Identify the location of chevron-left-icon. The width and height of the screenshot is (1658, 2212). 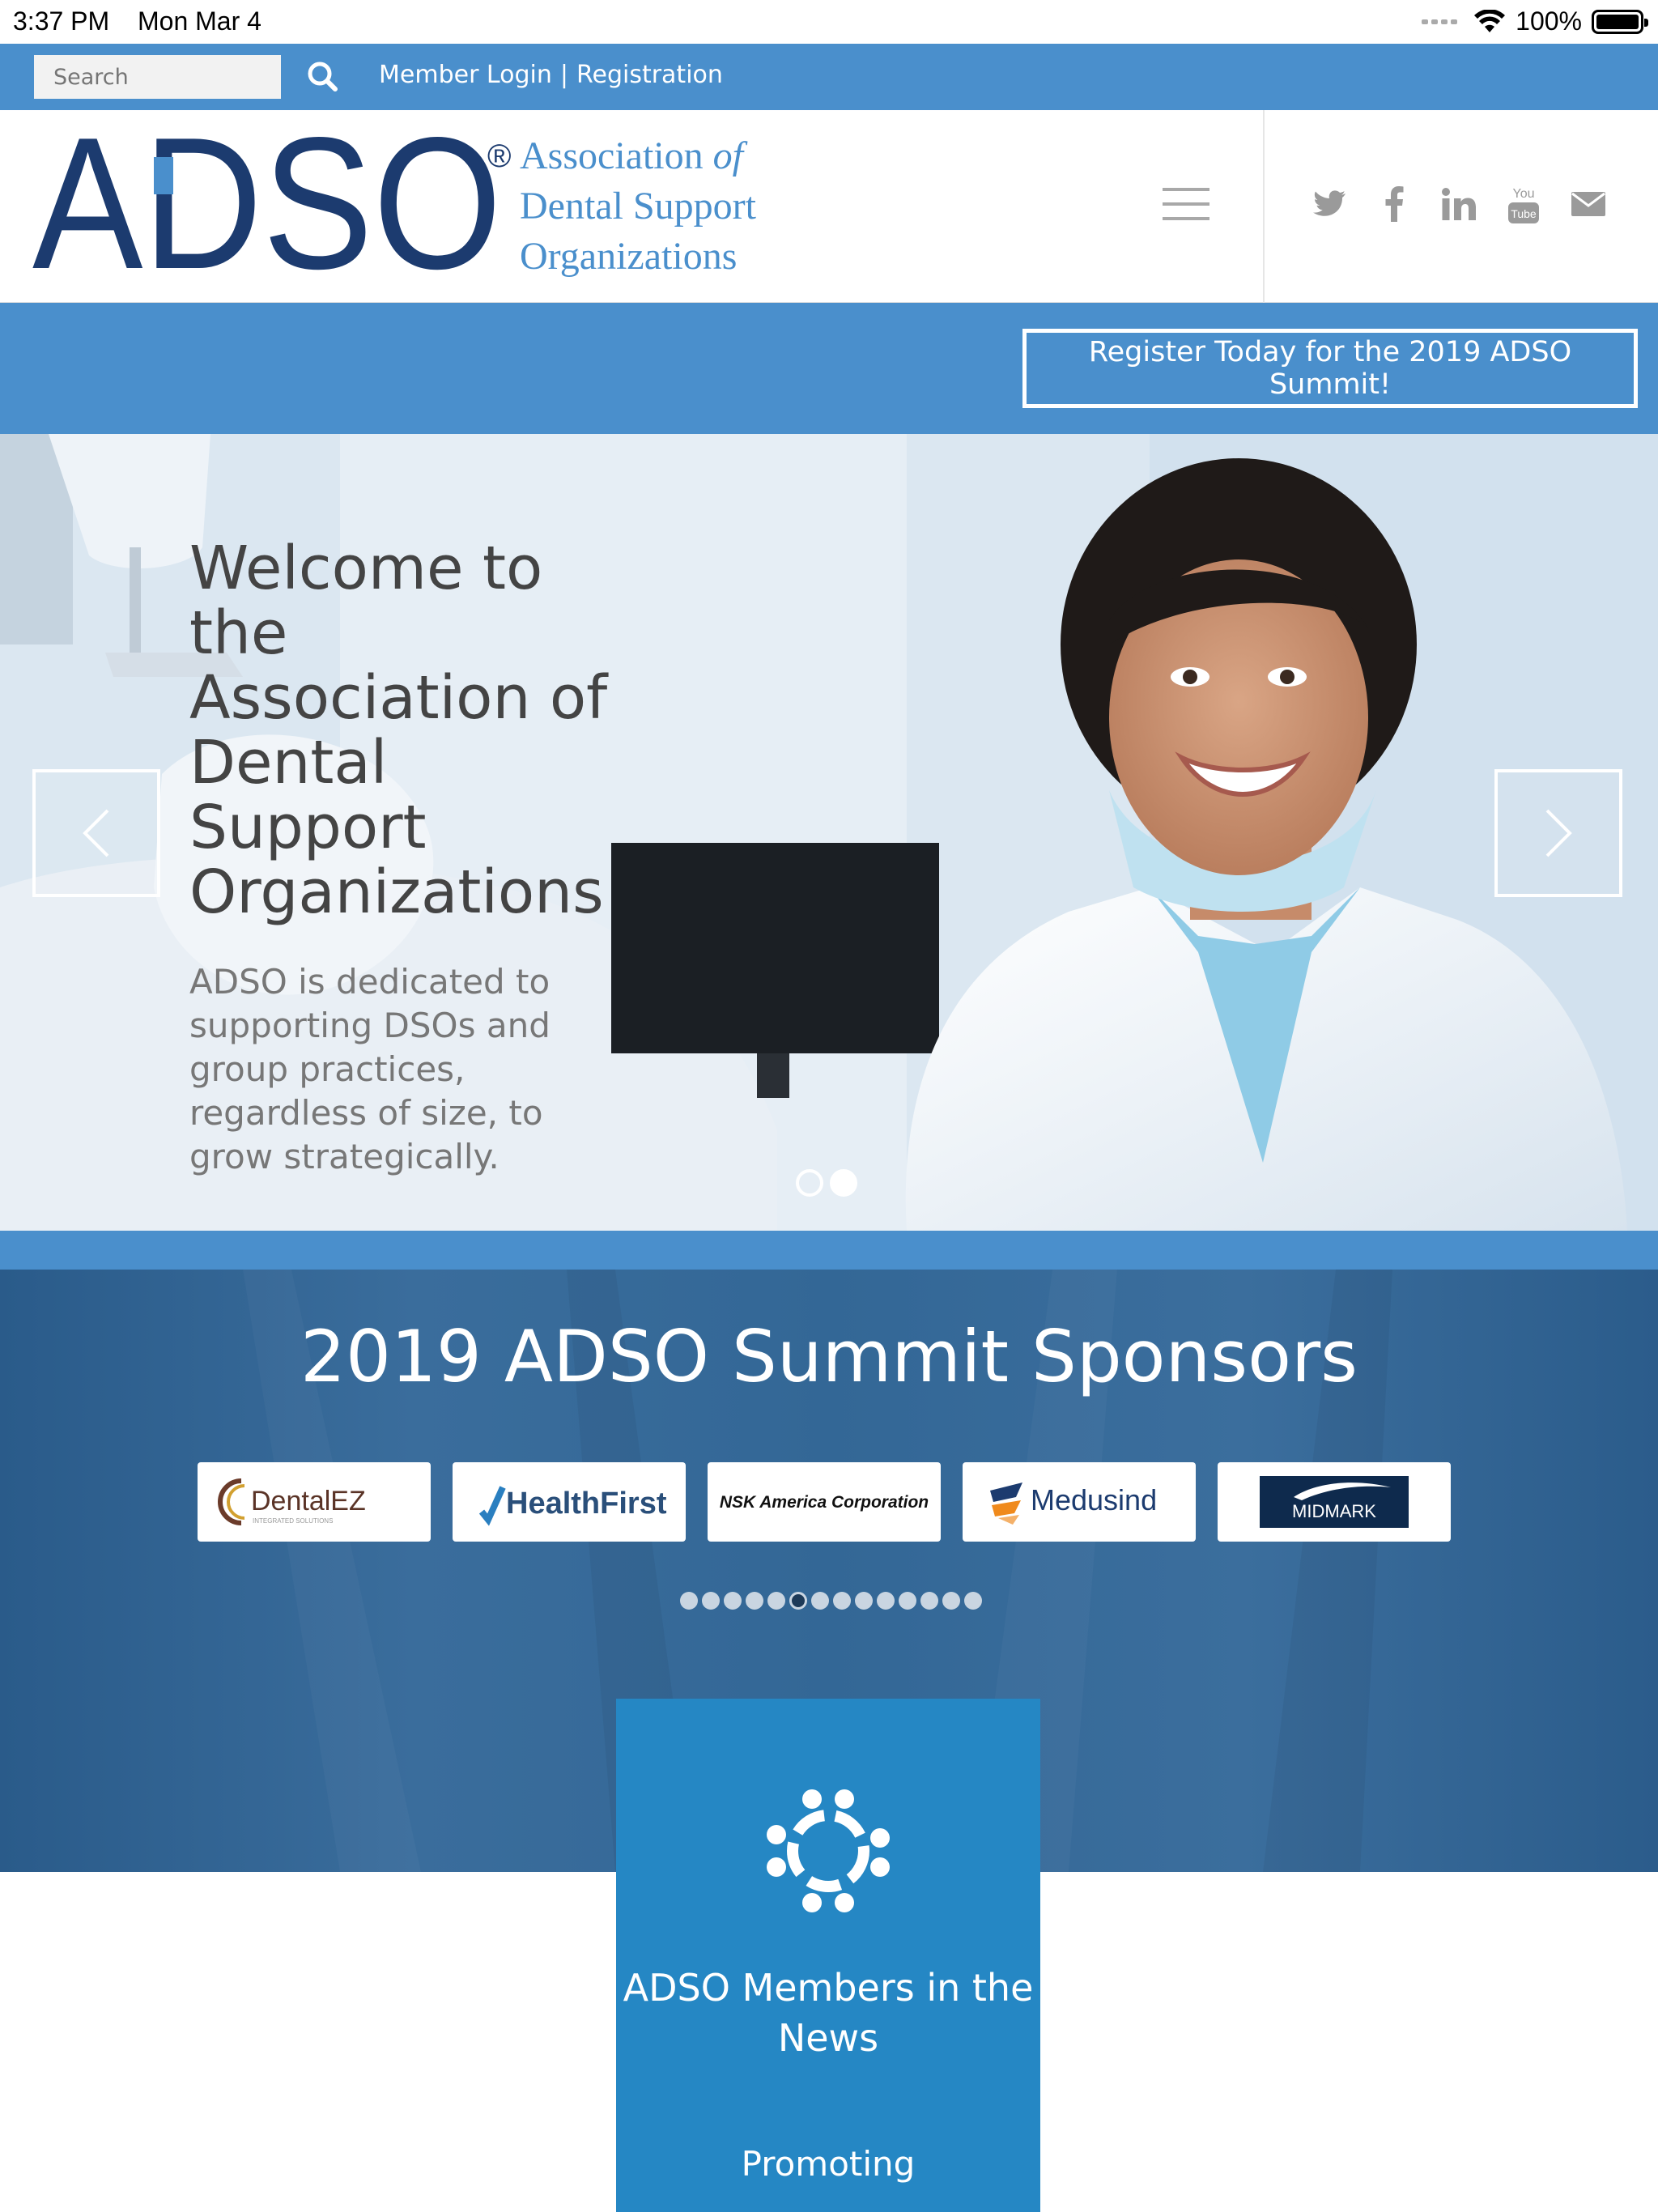
(96, 833).